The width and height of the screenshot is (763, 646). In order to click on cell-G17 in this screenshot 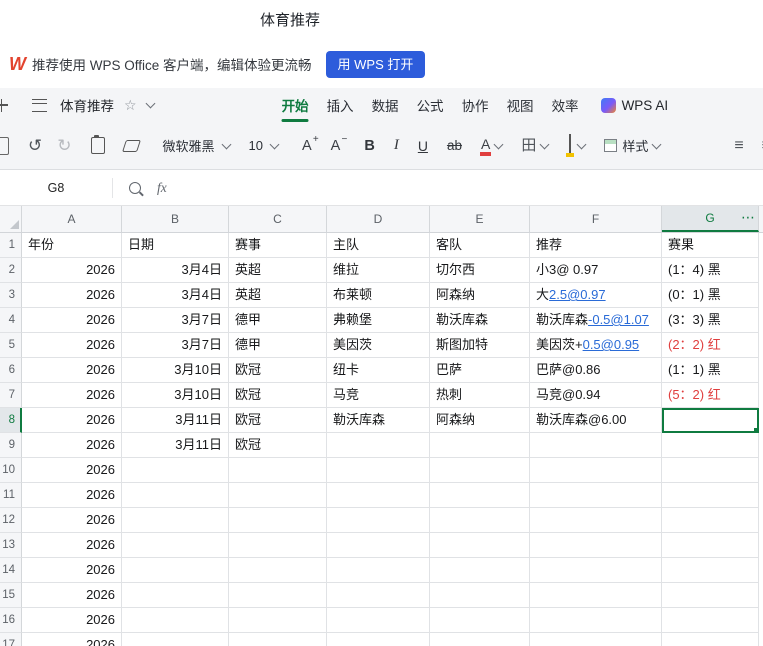, I will do `click(710, 639)`.